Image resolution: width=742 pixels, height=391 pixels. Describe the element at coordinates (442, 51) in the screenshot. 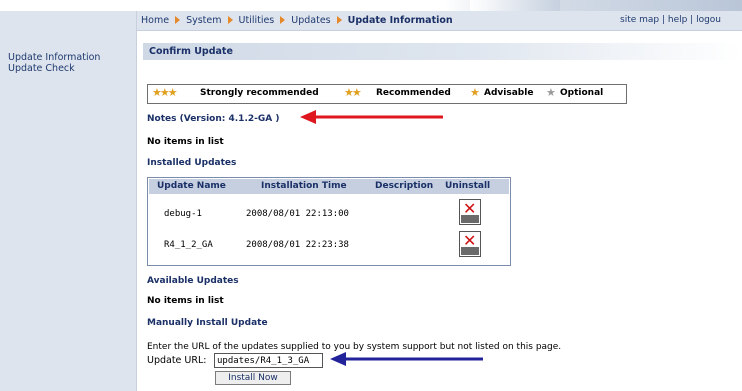

I see `section-header: Confirm Update` at that location.